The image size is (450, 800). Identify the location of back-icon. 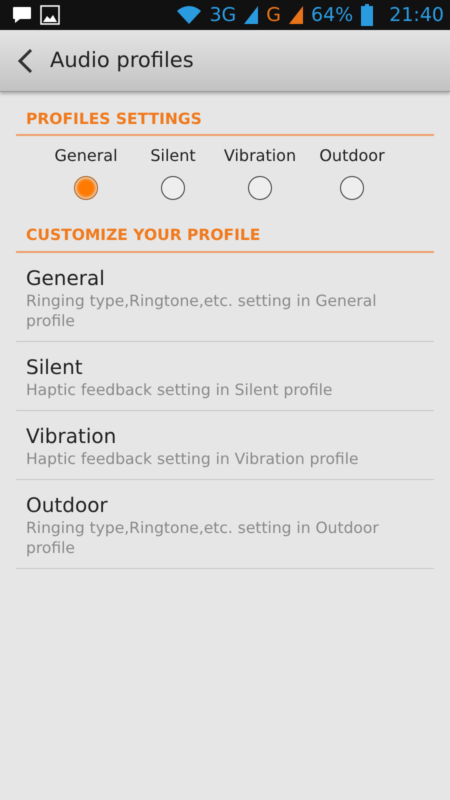
(25, 61).